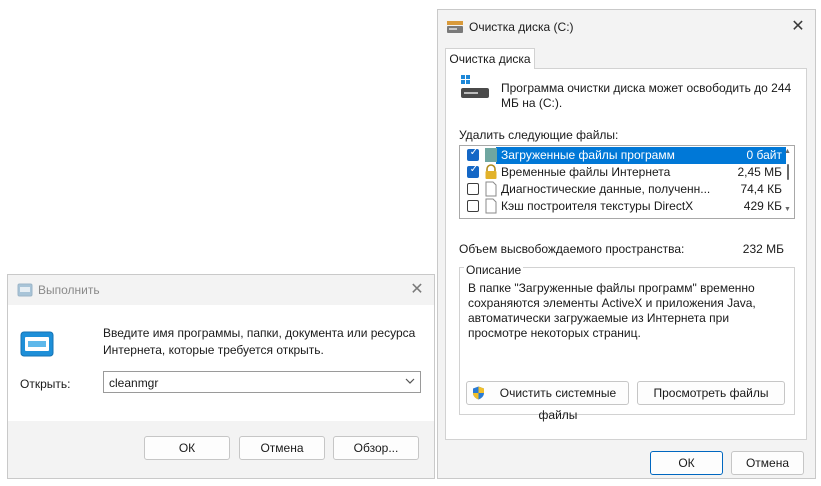  Describe the element at coordinates (491, 171) in the screenshot. I see `lock-icon` at that location.